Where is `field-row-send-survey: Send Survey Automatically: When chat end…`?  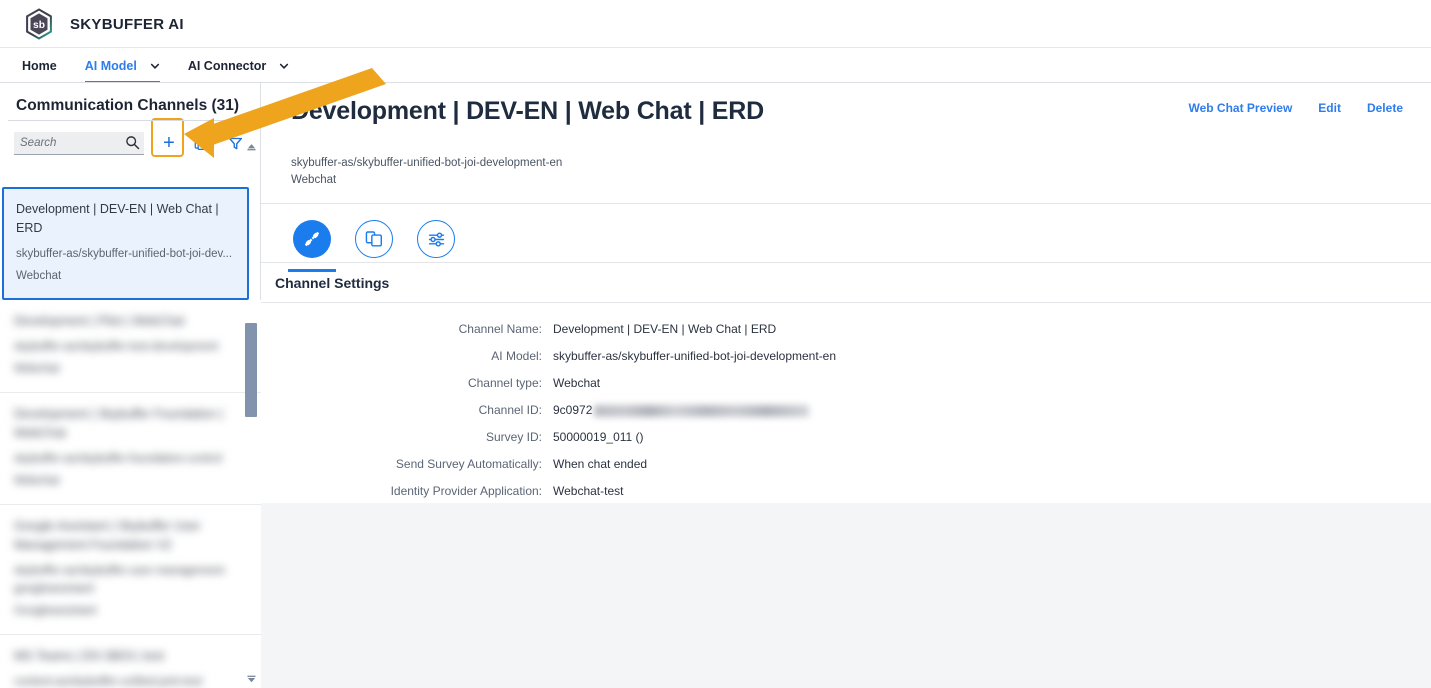
field-row-send-survey: Send Survey Automatically: When chat end… is located at coordinates (846, 464).